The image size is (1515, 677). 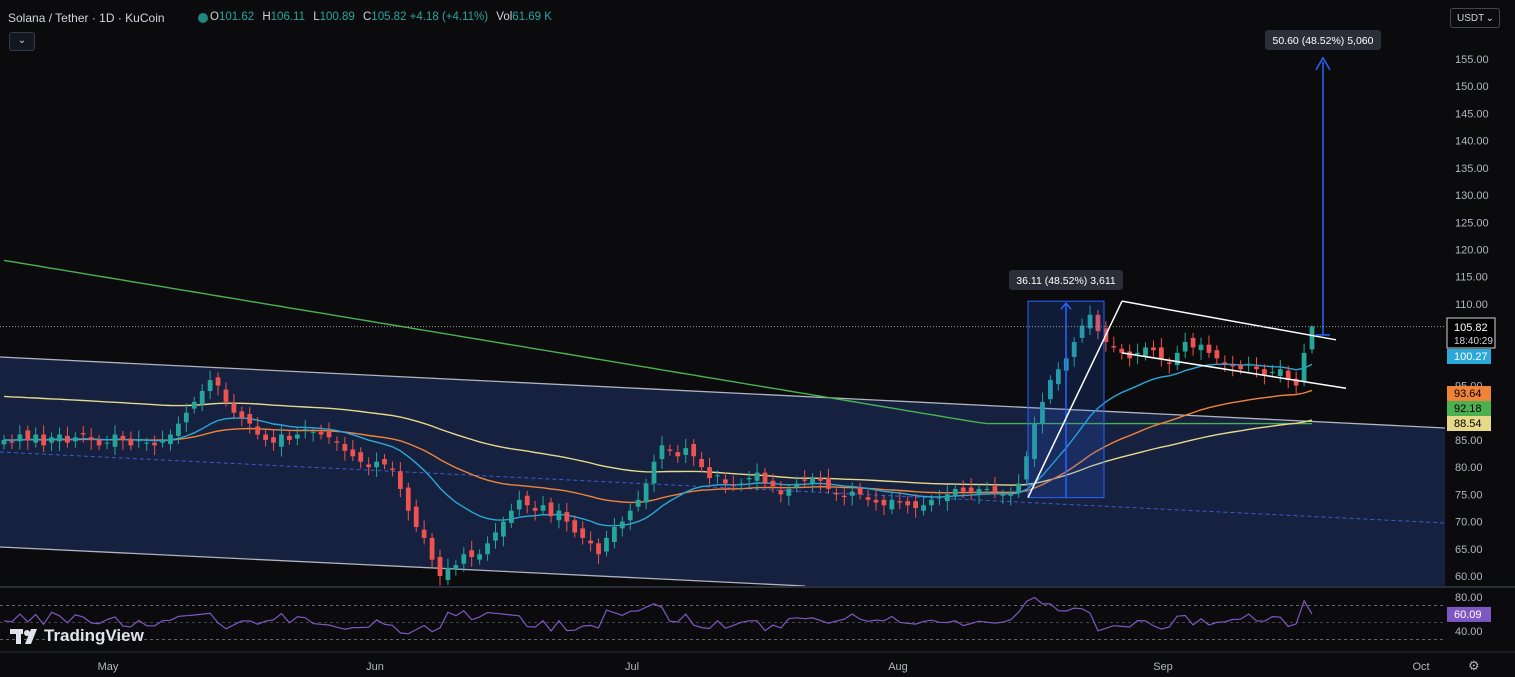 I want to click on rsi-value-label: 60.09, so click(x=1468, y=615).